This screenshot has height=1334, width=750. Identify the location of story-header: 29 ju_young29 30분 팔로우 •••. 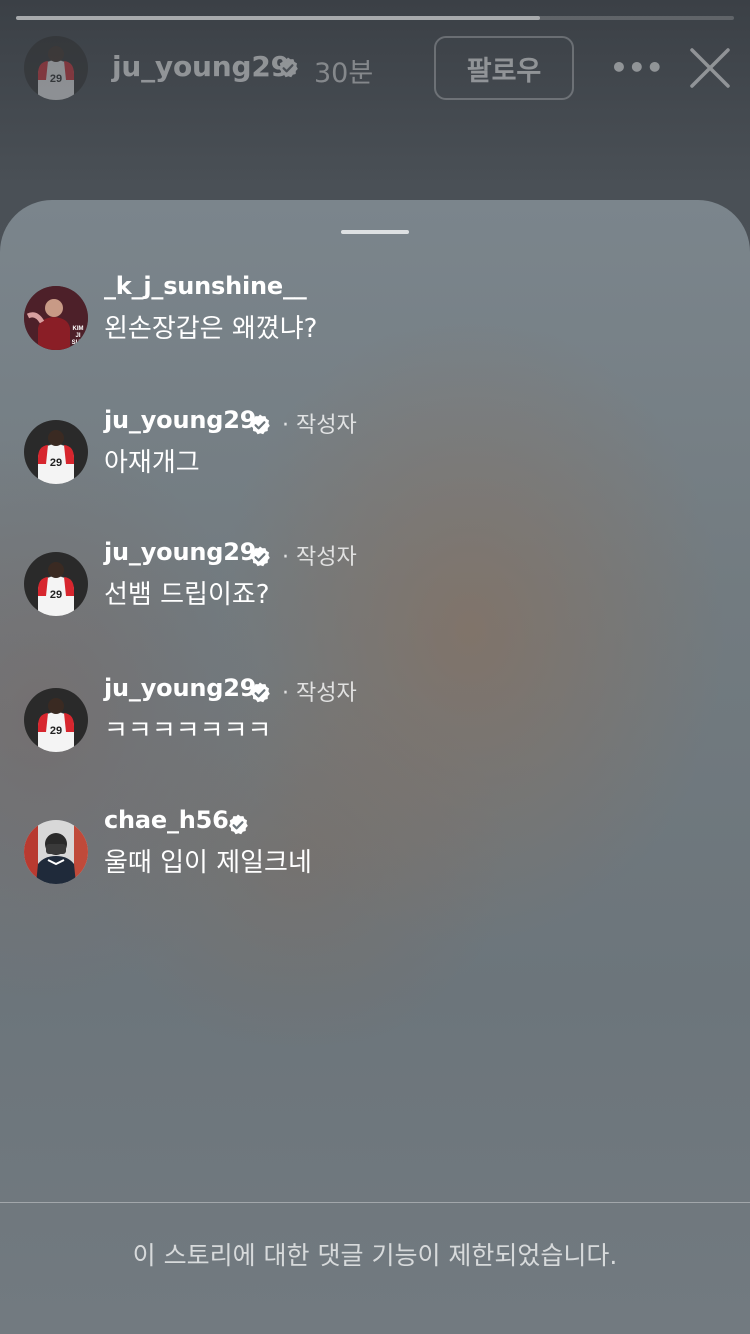
(375, 68).